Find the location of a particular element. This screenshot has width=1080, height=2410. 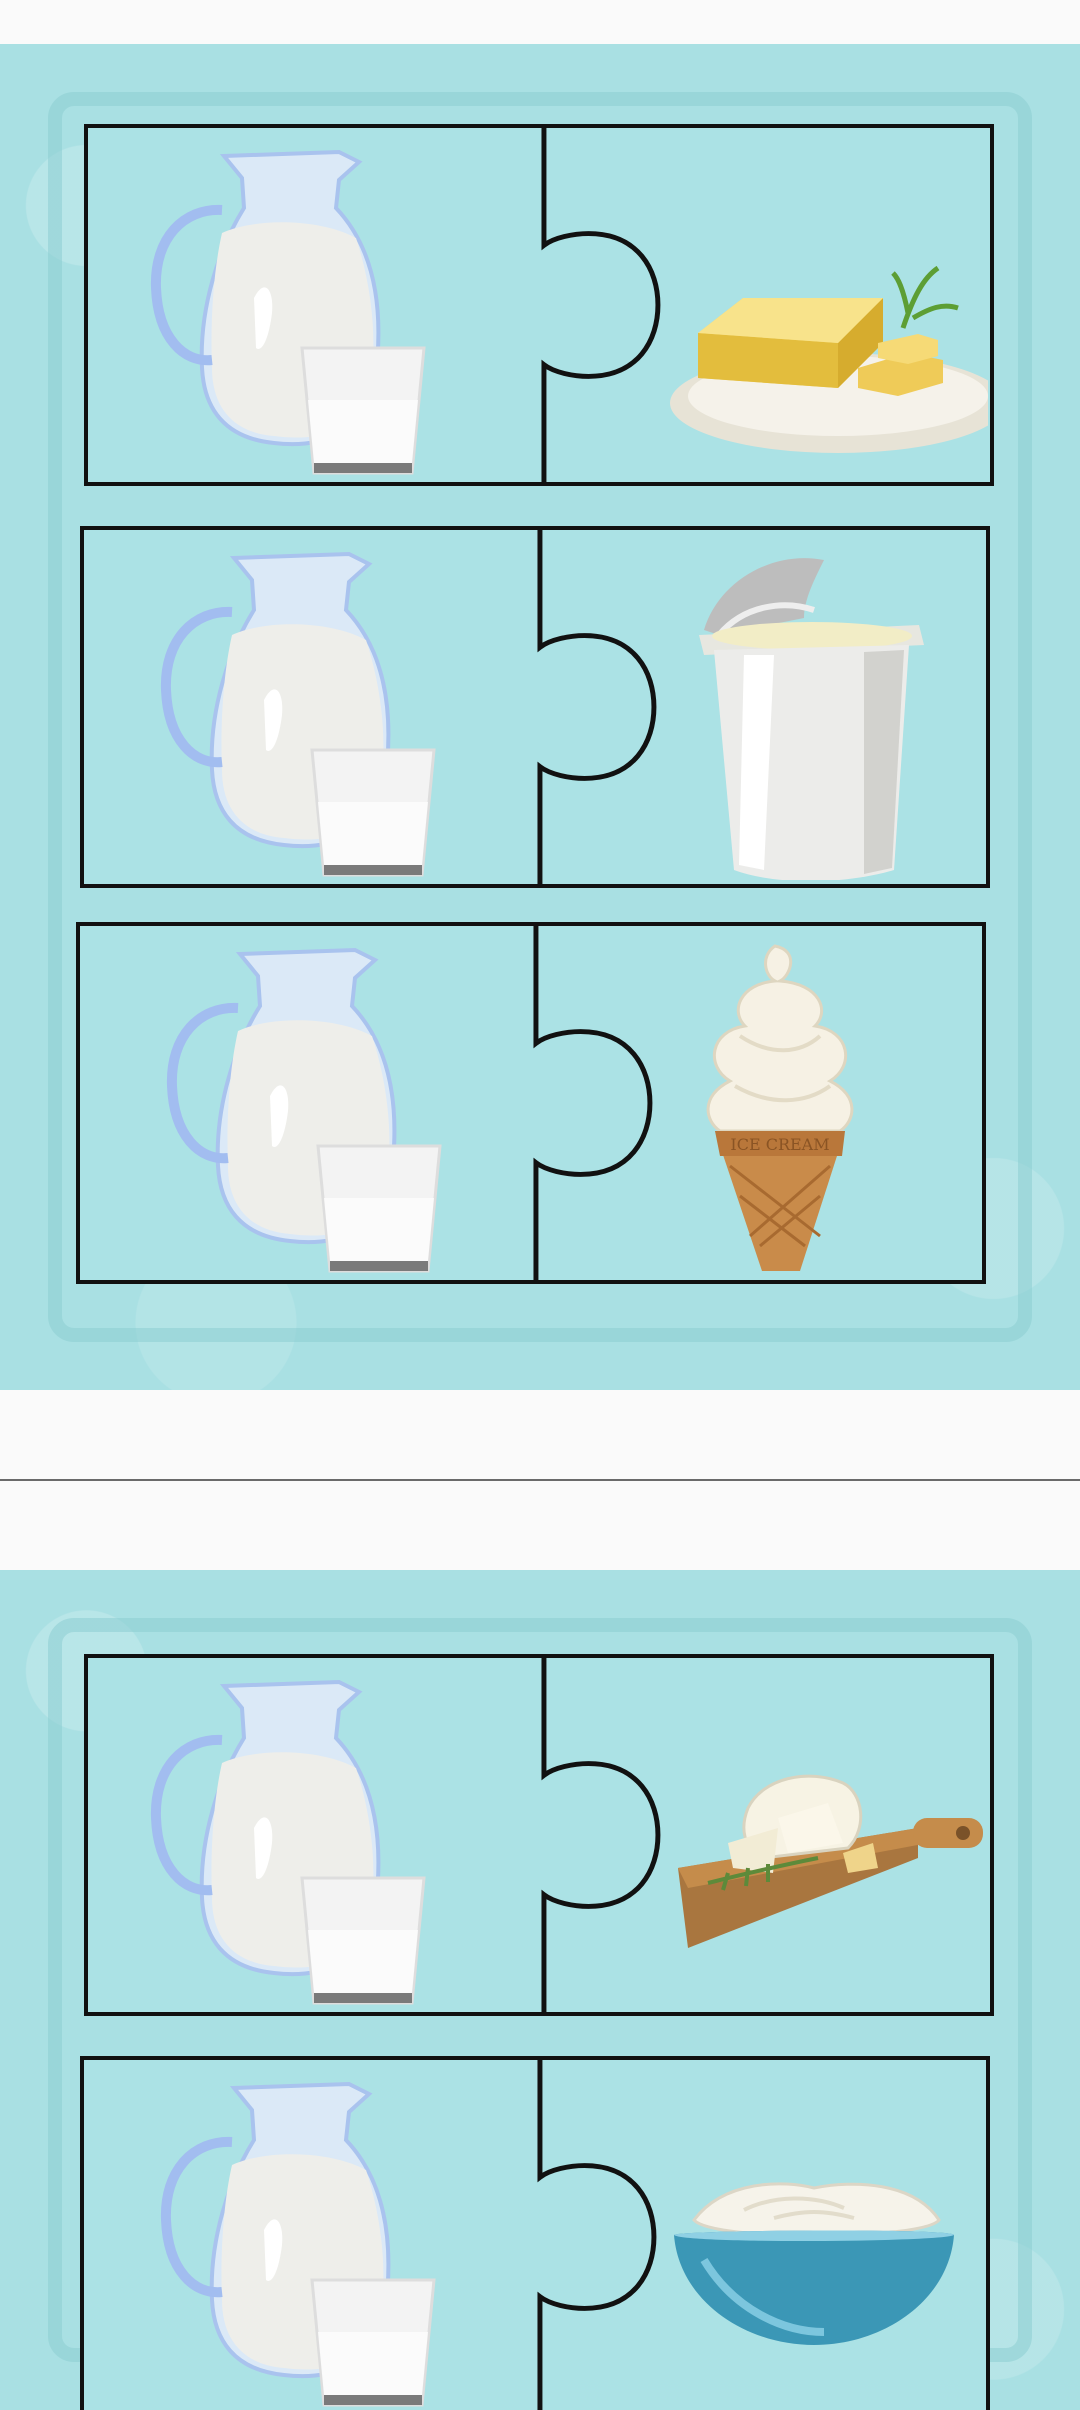

puzzle-card-milk-yogurt is located at coordinates (535, 707).